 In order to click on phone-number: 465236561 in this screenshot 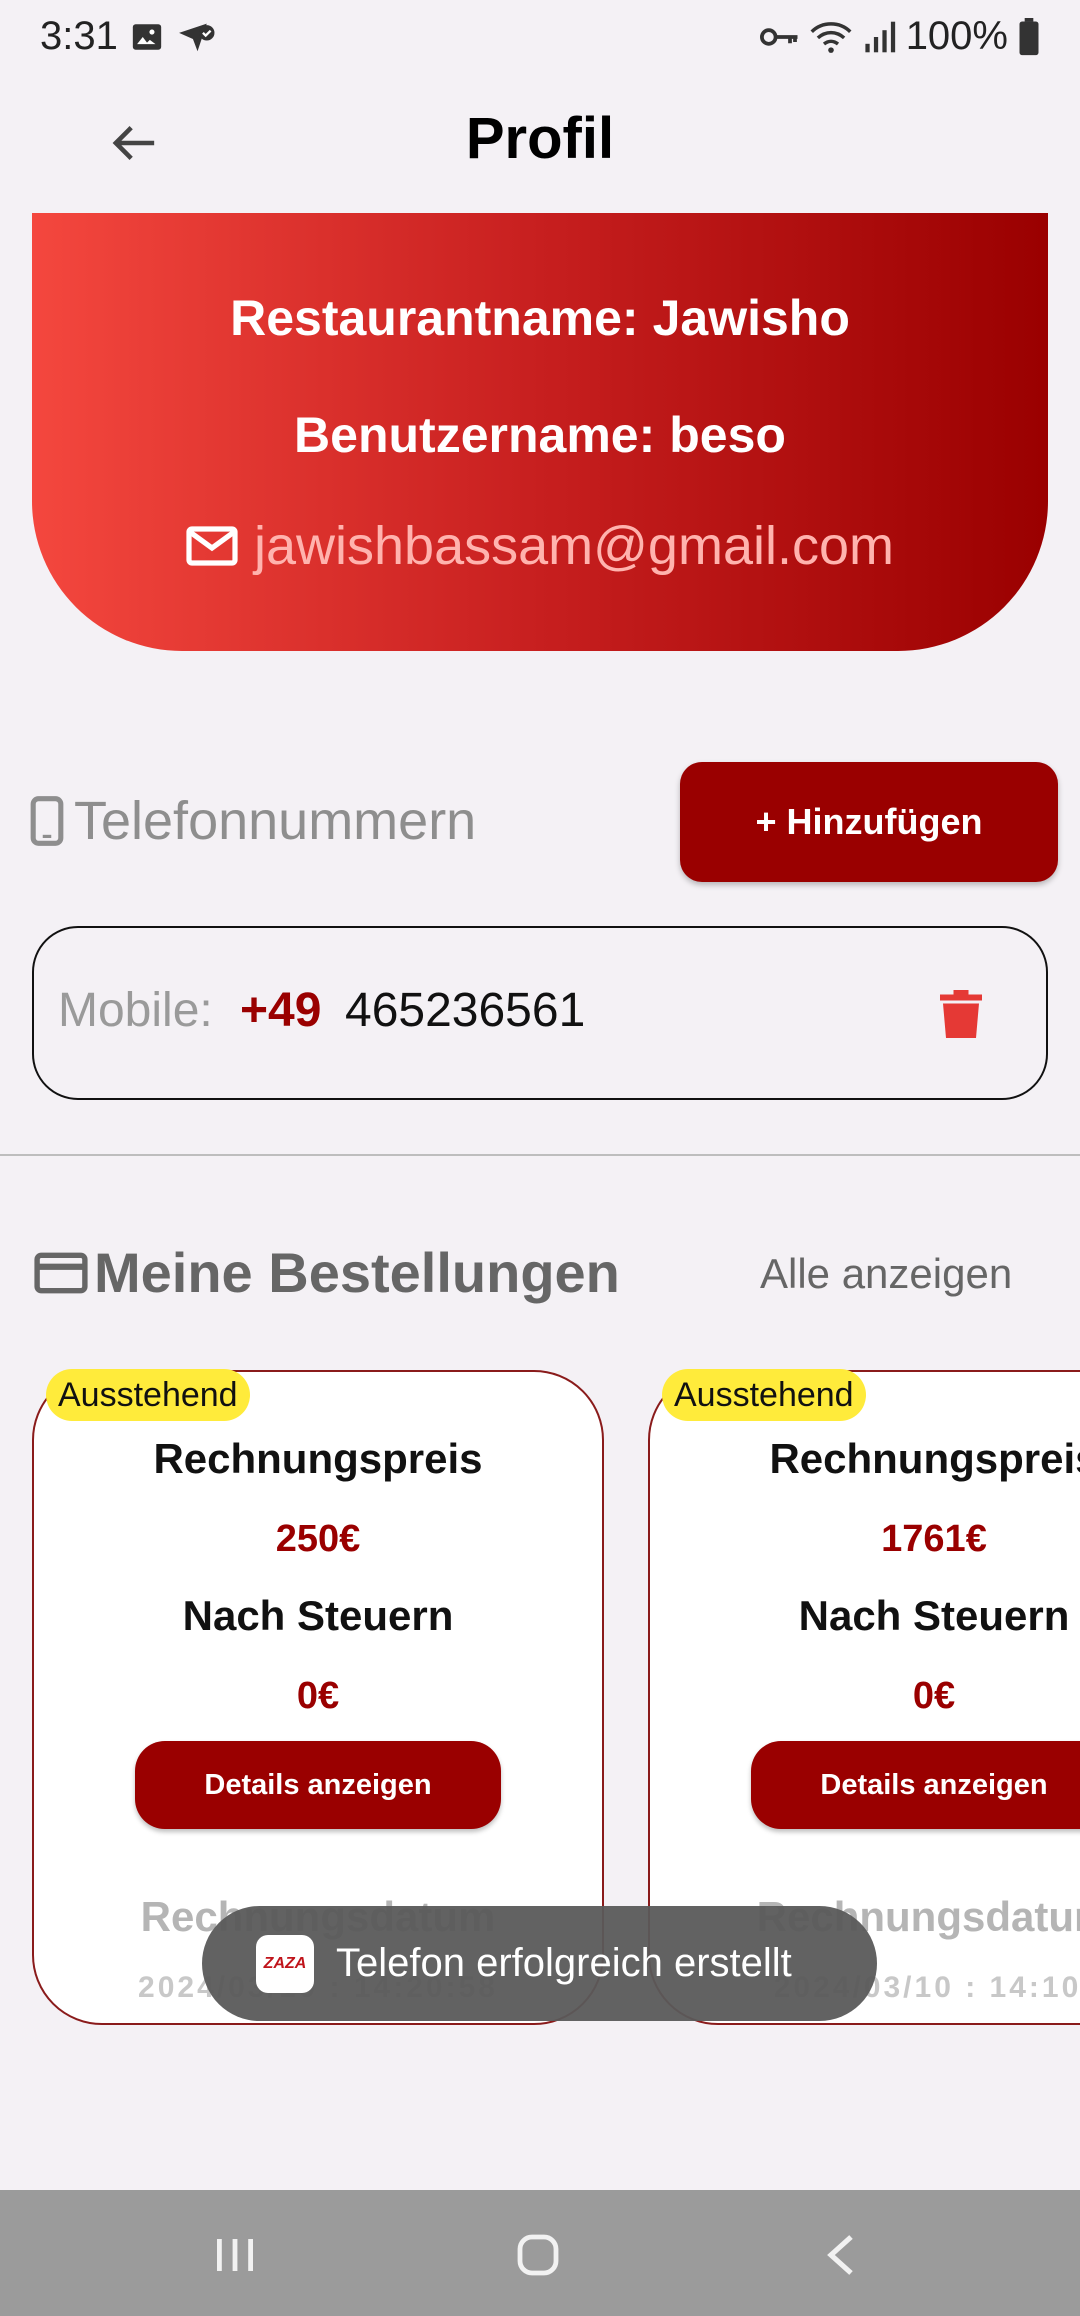, I will do `click(465, 1010)`.